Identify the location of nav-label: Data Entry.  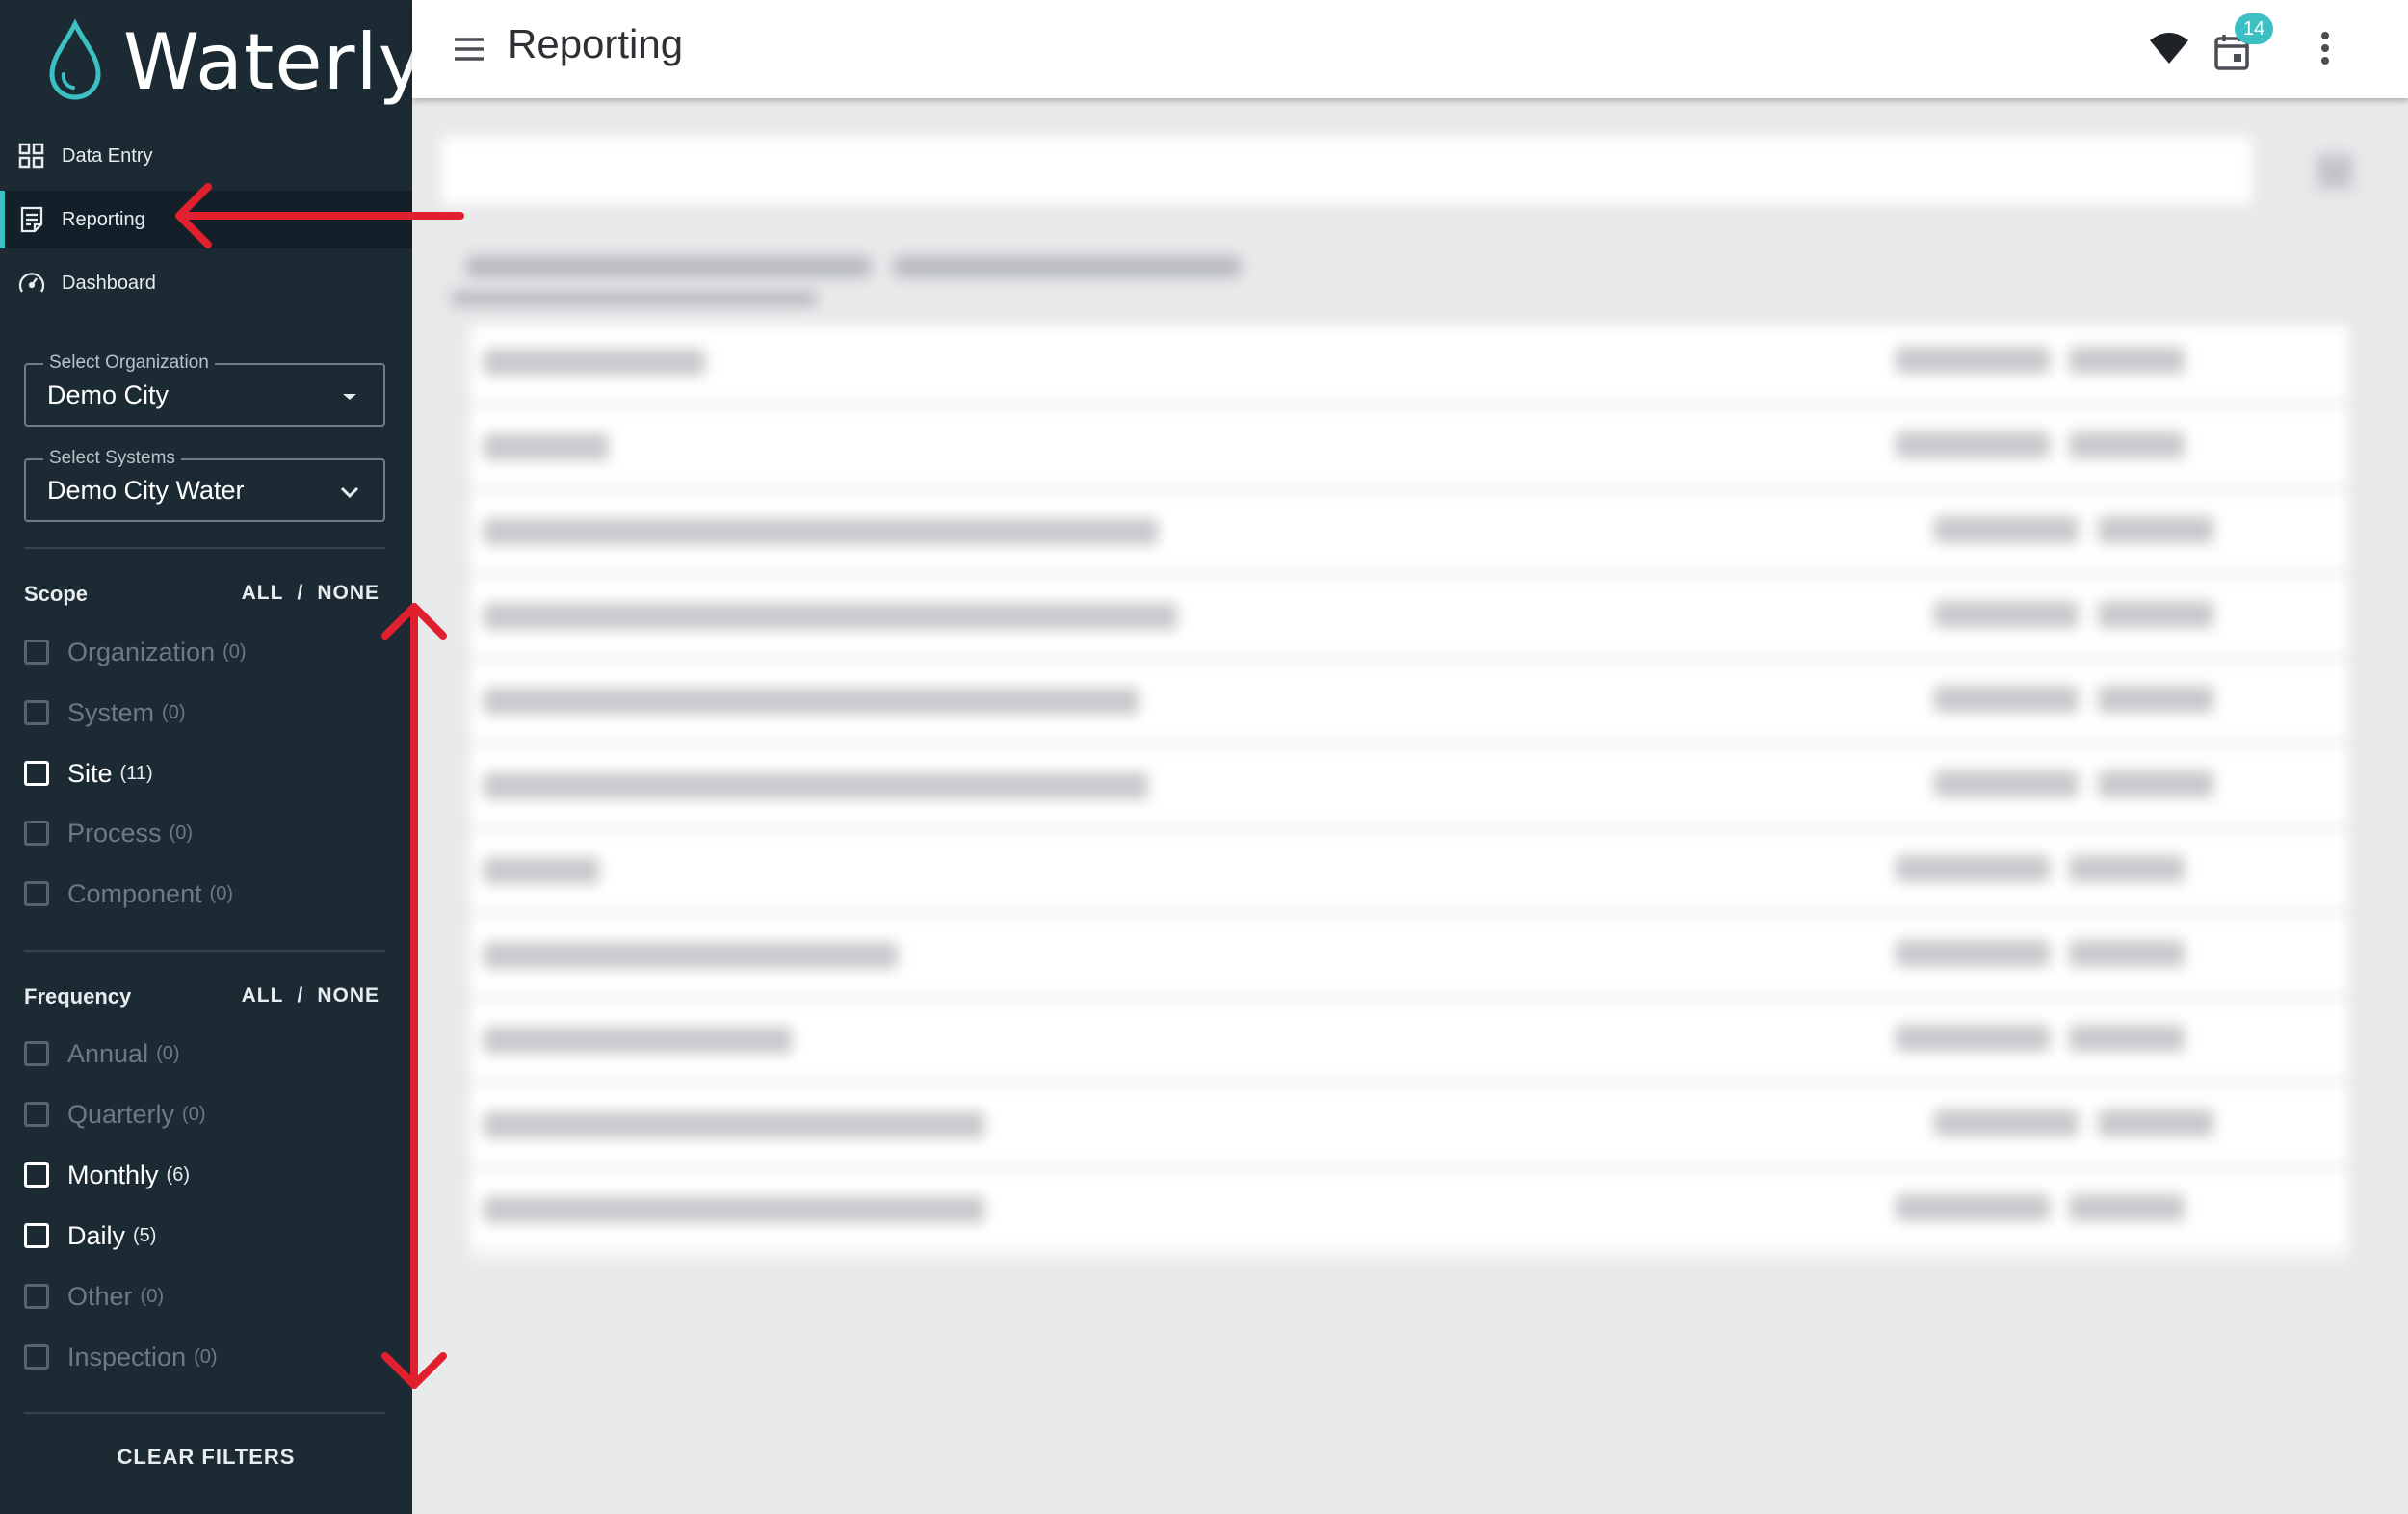
(107, 155).